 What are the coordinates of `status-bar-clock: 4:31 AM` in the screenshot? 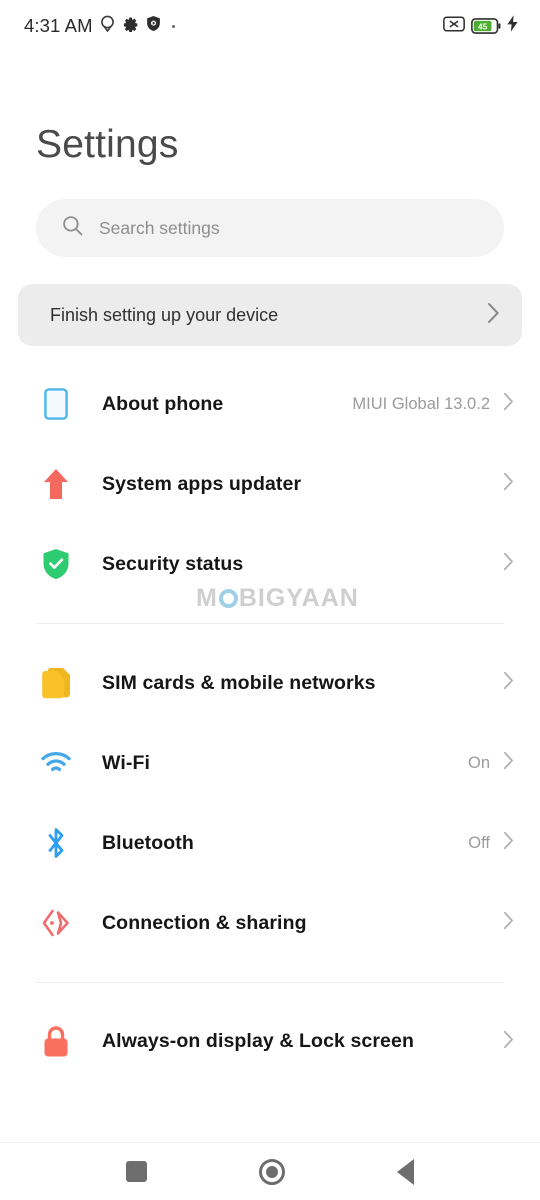 It's located at (58, 25).